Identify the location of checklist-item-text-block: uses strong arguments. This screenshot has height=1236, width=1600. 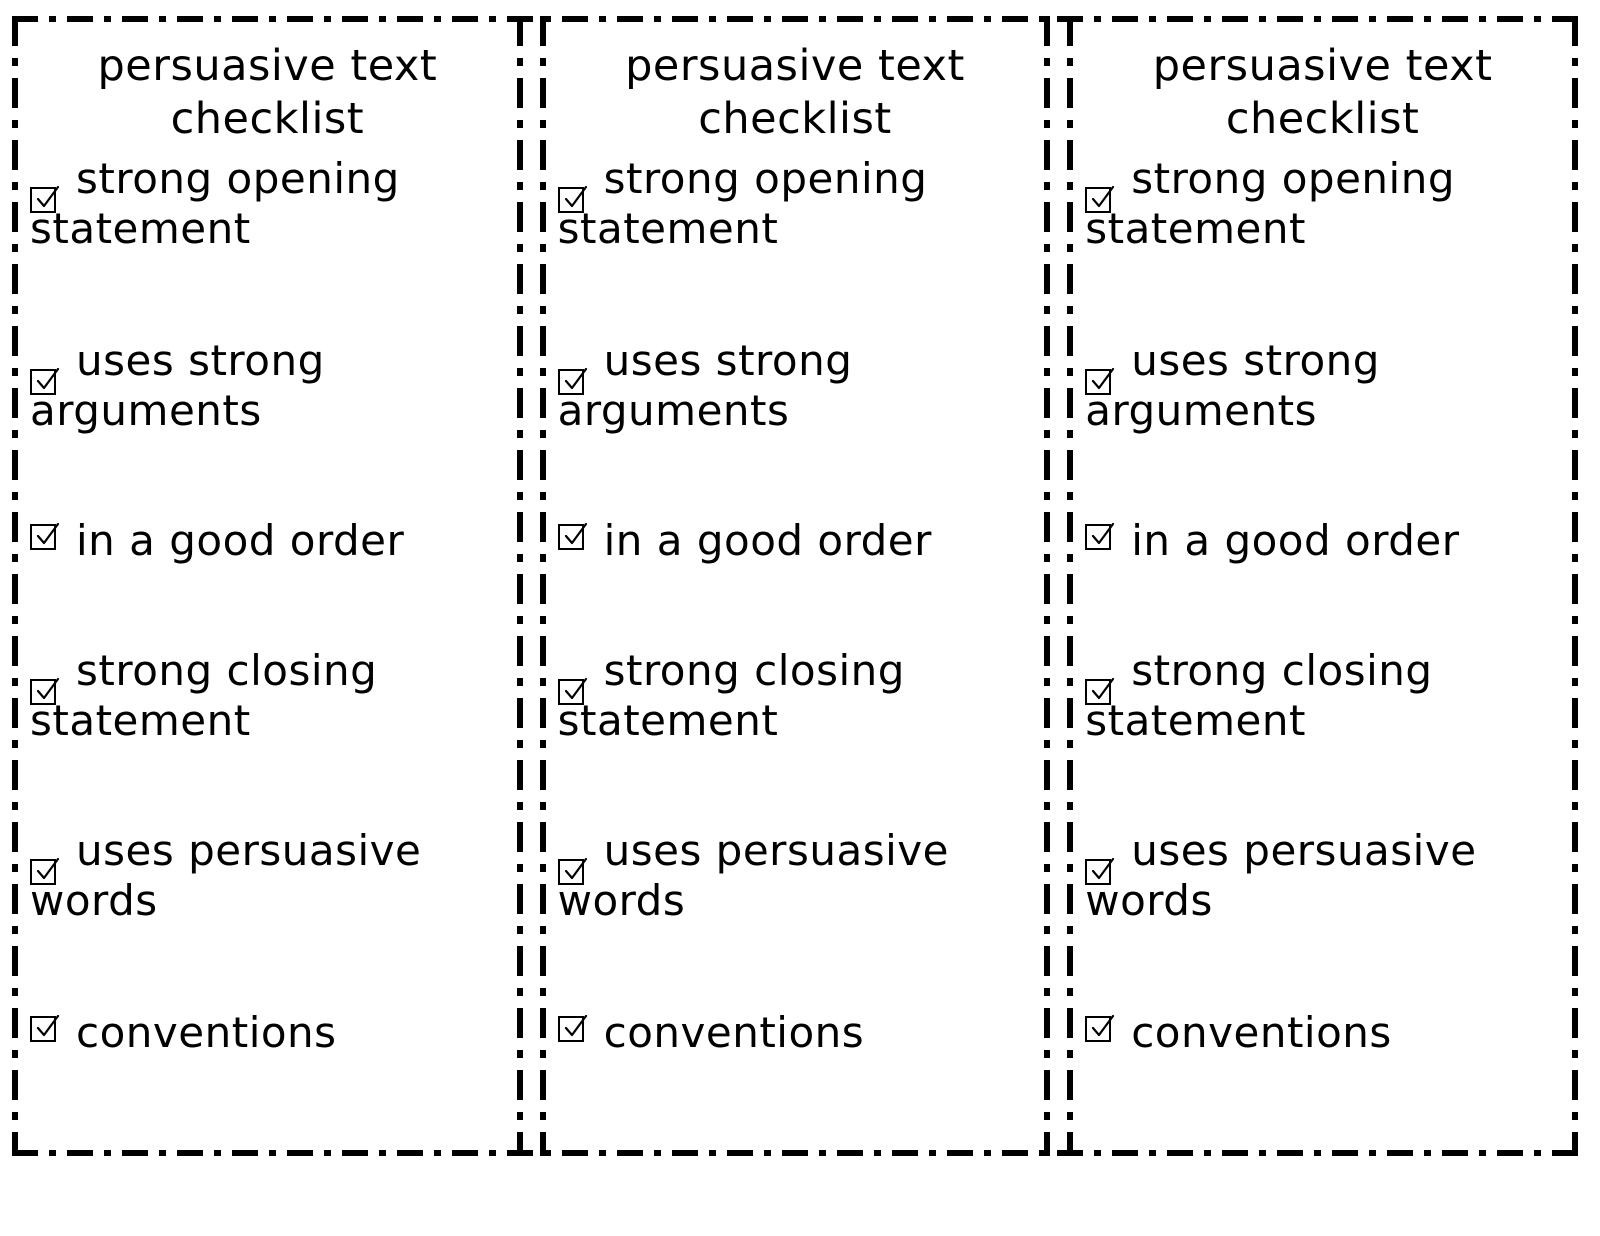
(1232, 386).